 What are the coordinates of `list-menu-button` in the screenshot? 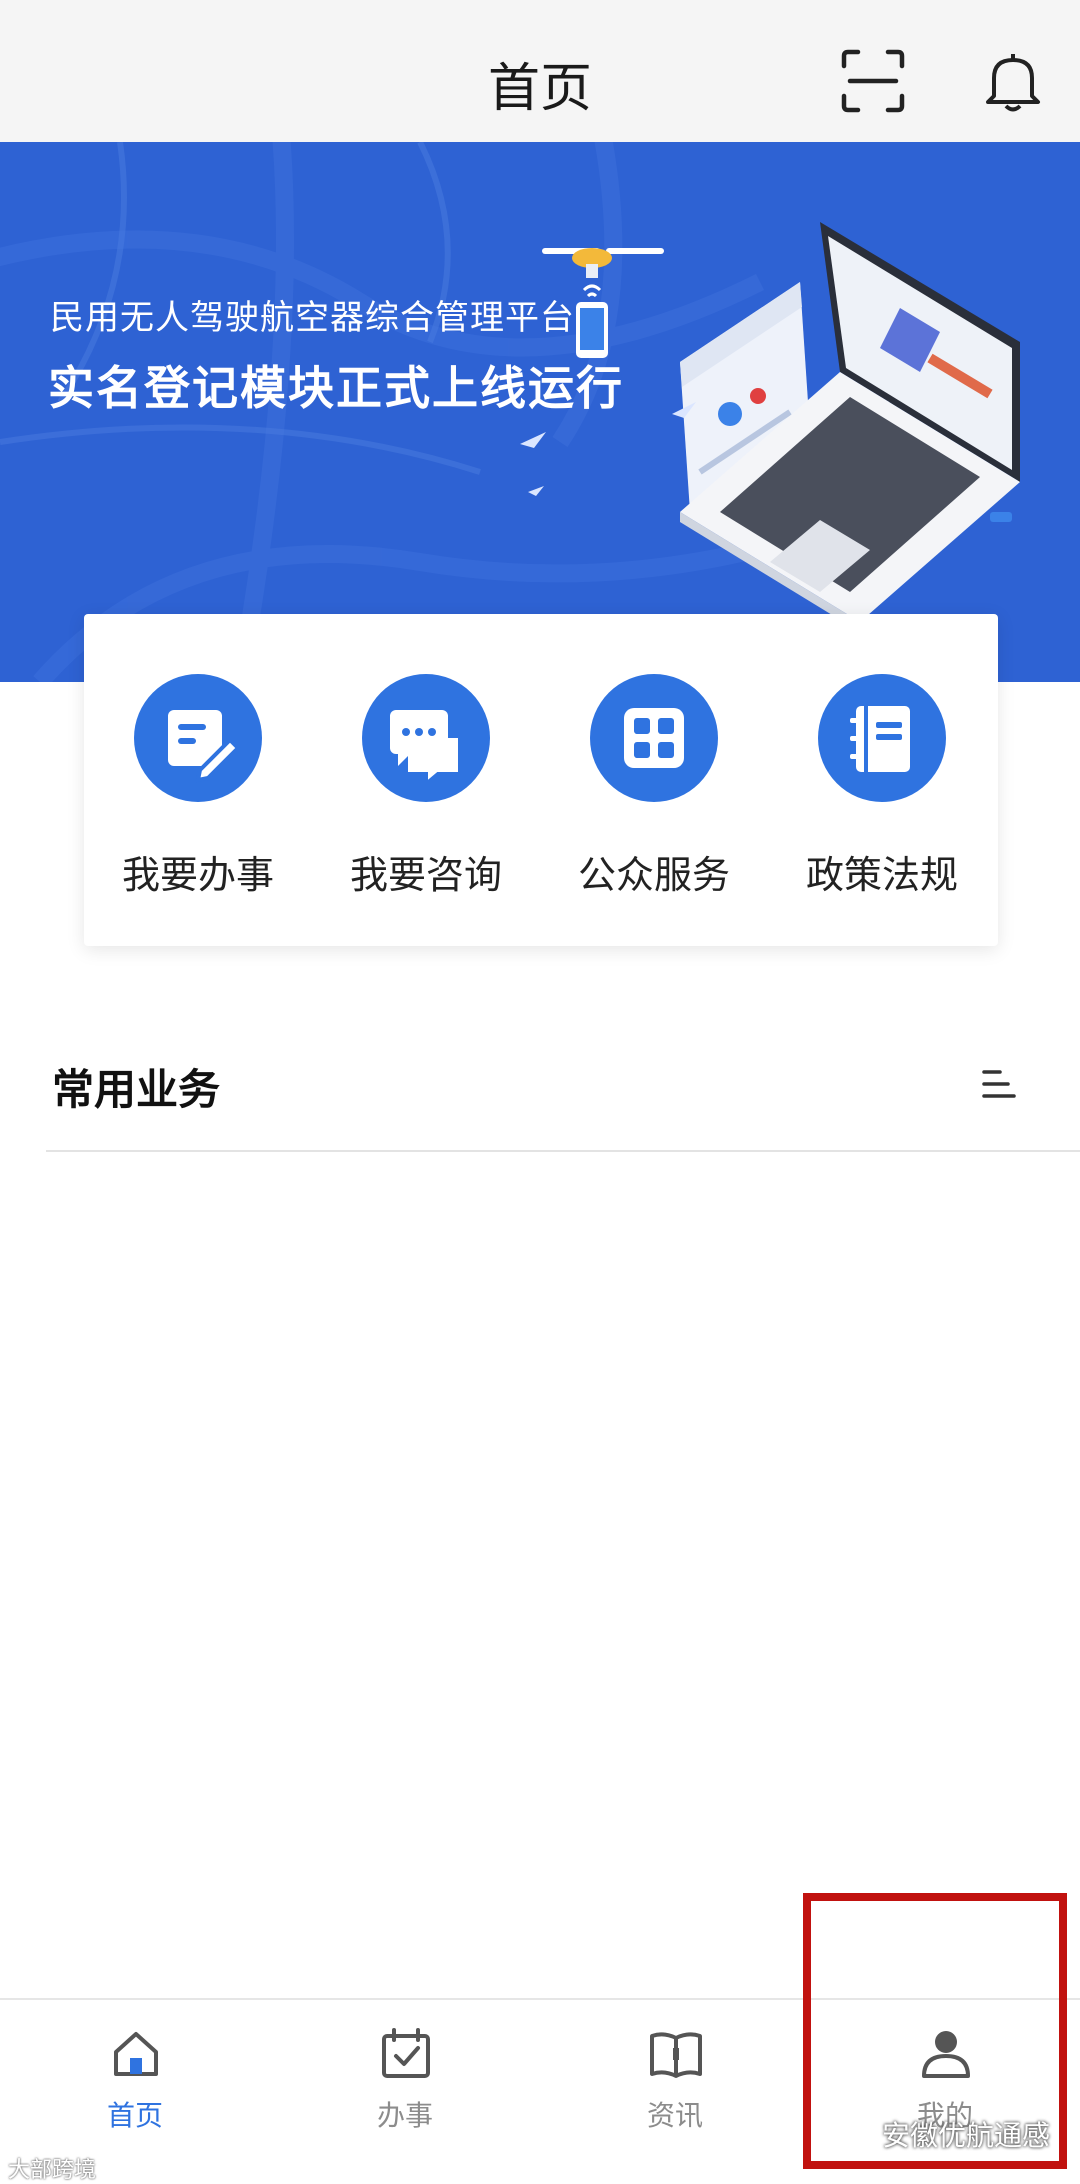 It's located at (999, 1085).